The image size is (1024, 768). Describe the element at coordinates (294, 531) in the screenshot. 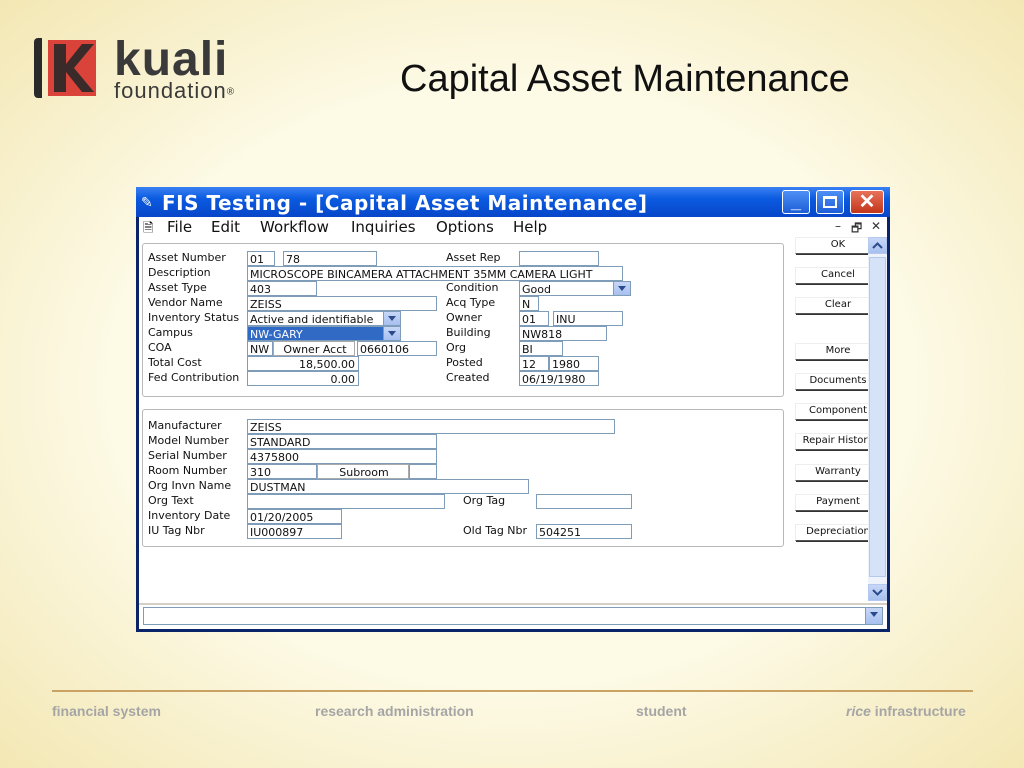

I see `iu-tag-nbr-field: IU000897` at that location.